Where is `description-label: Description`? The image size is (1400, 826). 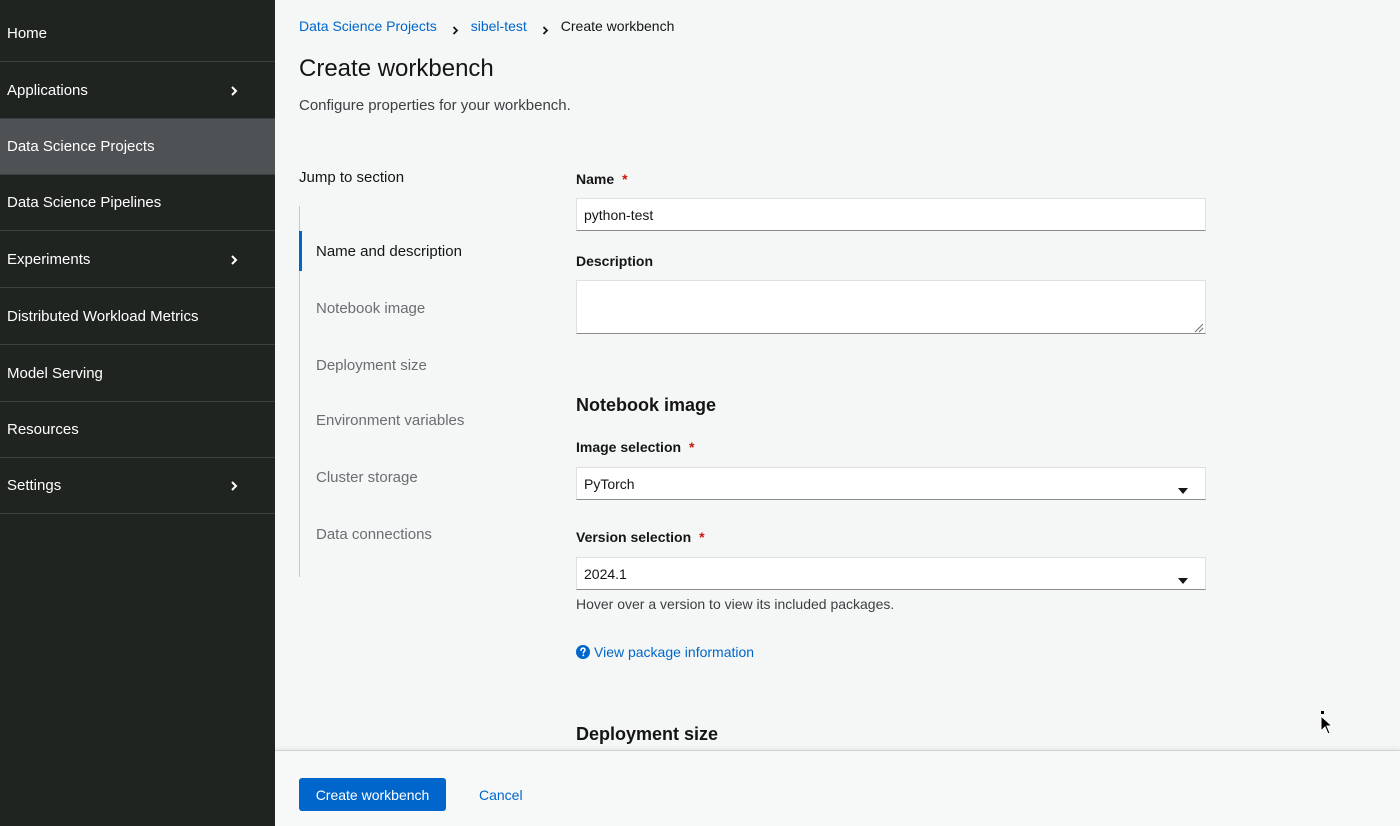 description-label: Description is located at coordinates (615, 261).